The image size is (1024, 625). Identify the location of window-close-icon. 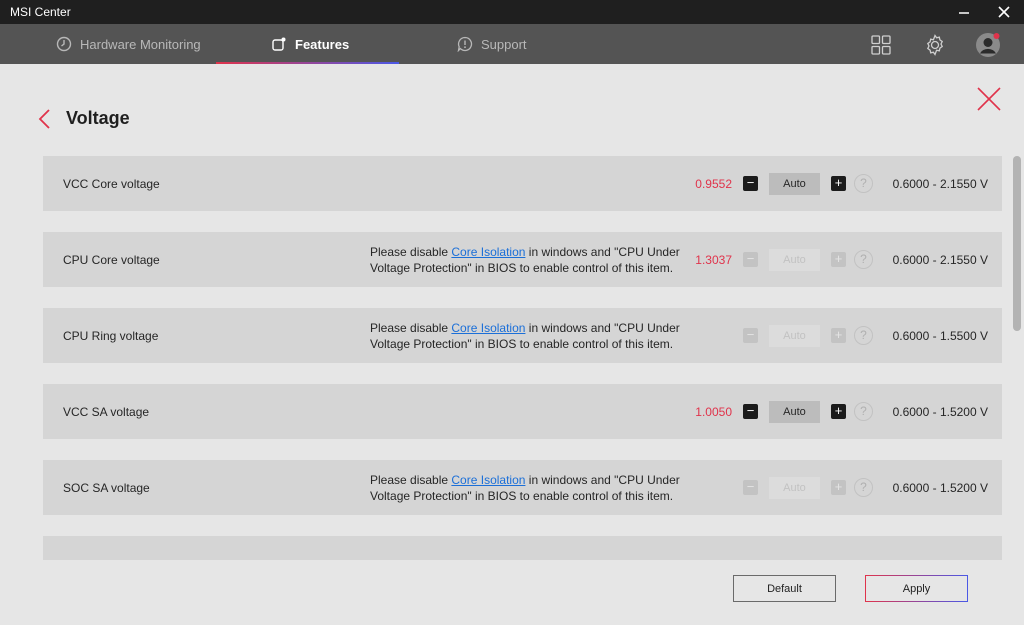
(1004, 12).